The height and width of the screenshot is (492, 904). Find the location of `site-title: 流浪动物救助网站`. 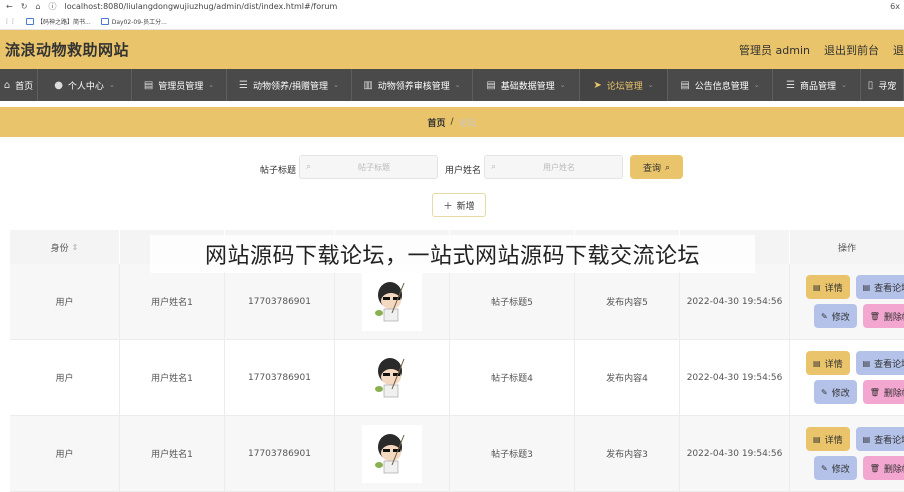

site-title: 流浪动物救助网站 is located at coordinates (67, 50).